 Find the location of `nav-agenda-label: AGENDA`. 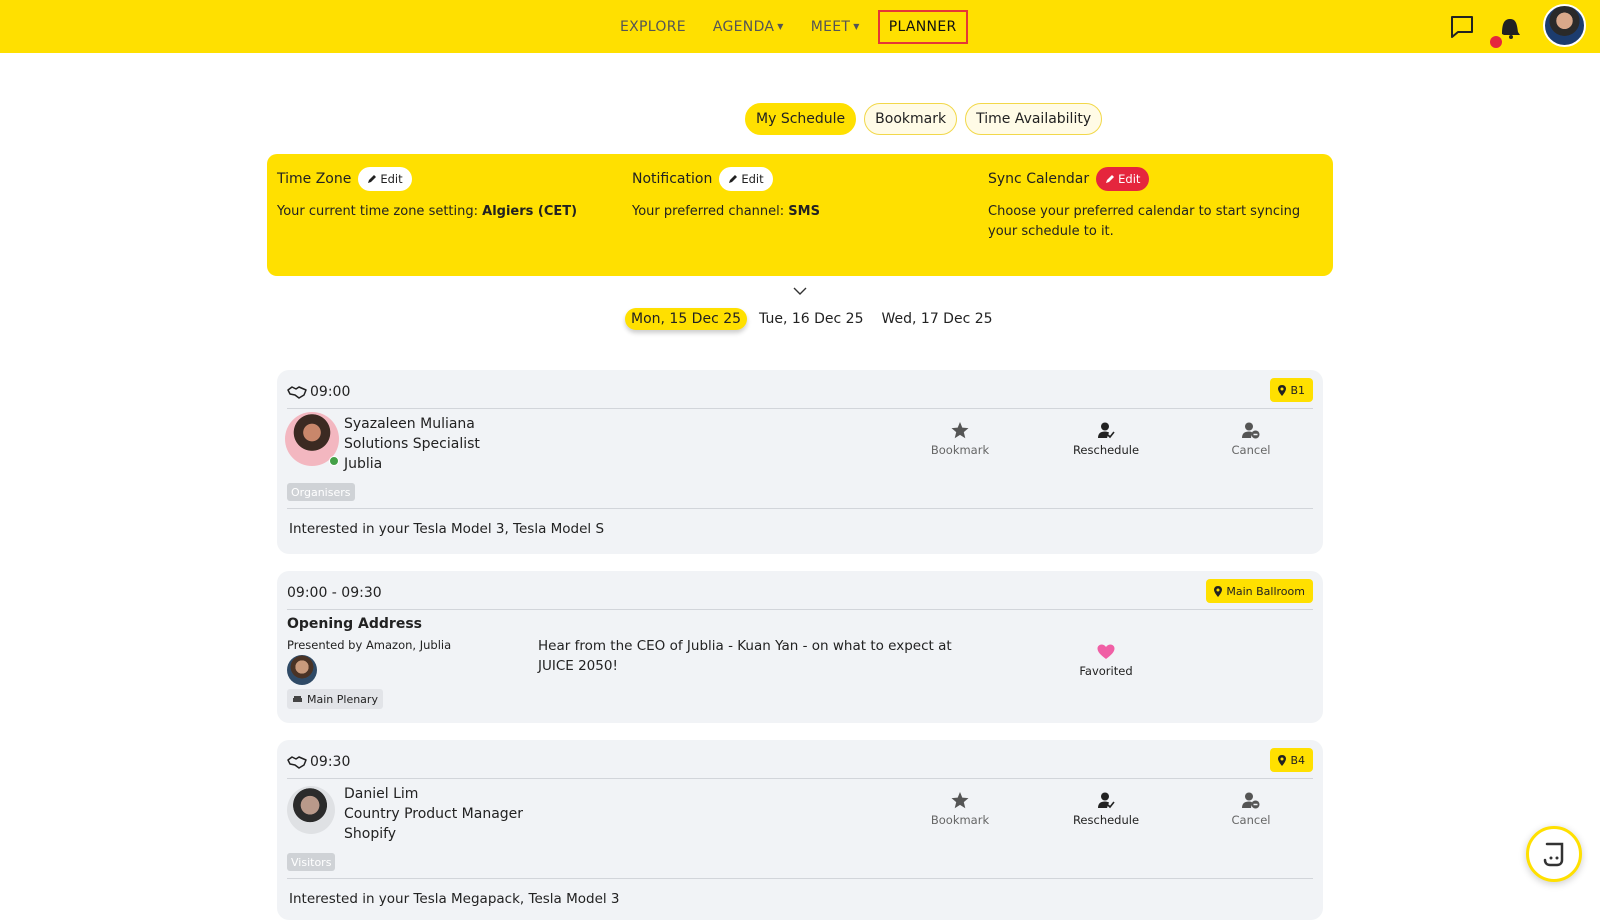

nav-agenda-label: AGENDA is located at coordinates (743, 26).